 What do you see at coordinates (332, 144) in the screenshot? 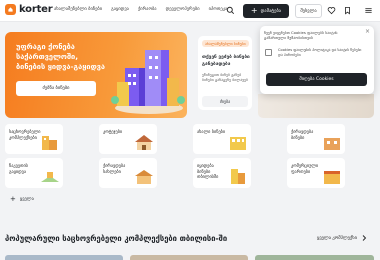
I see `rent-apartments-illustration` at bounding box center [332, 144].